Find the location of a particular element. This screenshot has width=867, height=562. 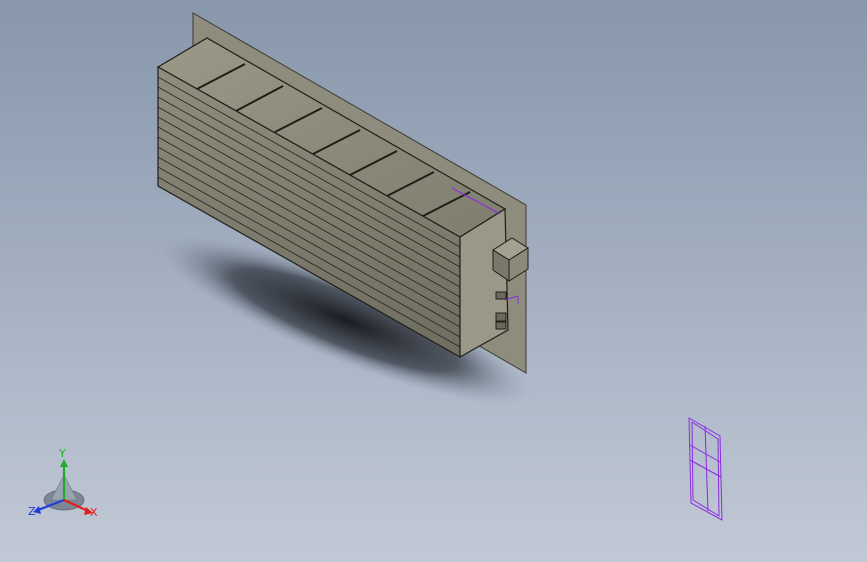

coordinate-triad: Y X Z is located at coordinates (67, 485).